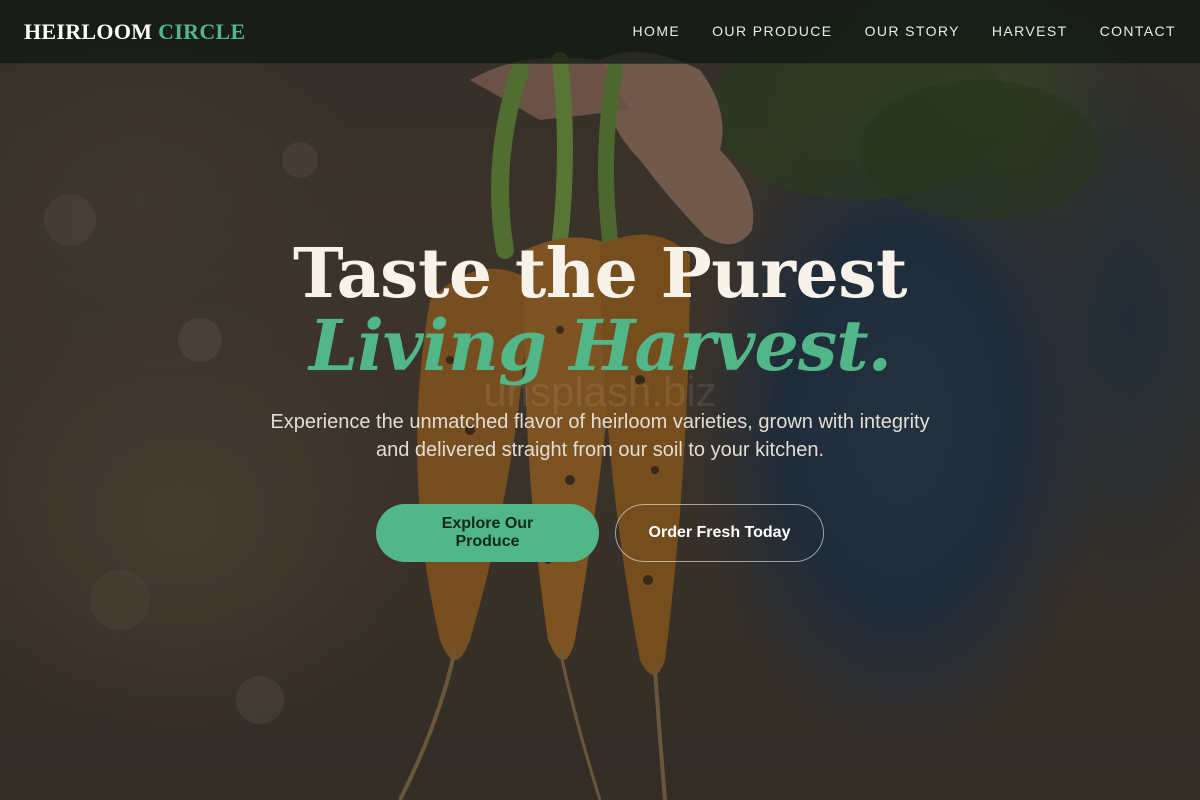 This screenshot has height=800, width=1200. I want to click on hero-cta-group: Explore Our Produce Order Fresh Today, so click(600, 533).